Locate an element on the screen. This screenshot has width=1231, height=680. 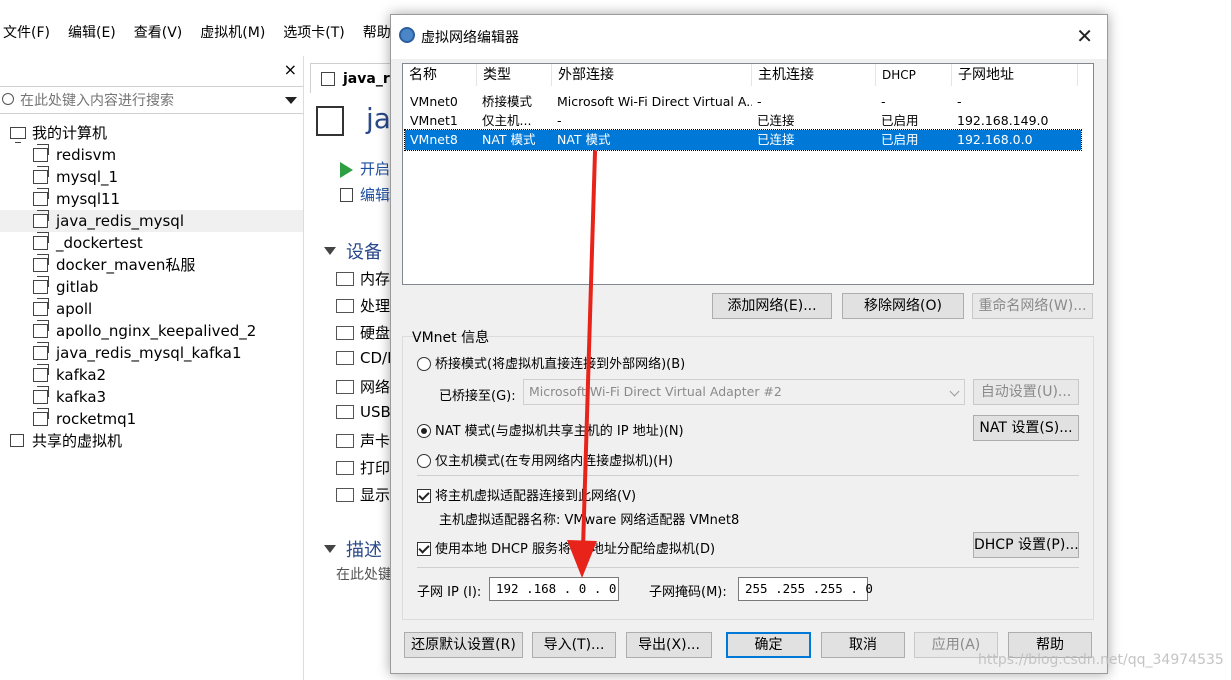
display-icon is located at coordinates (345, 495).